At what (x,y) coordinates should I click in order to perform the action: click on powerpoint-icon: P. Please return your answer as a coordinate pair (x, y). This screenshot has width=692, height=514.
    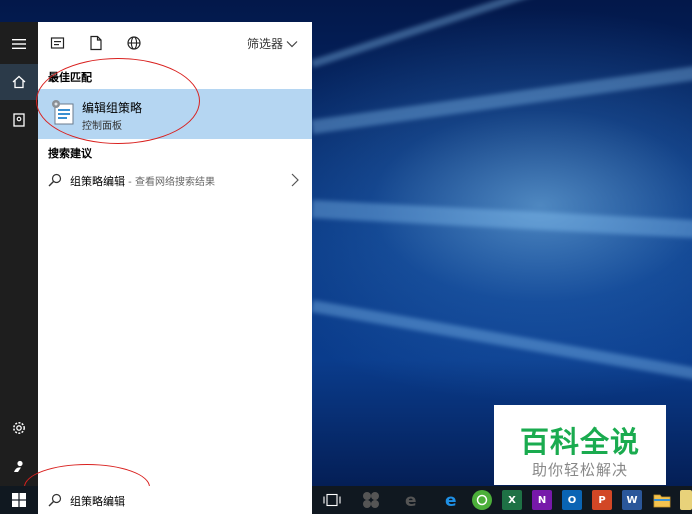
    Looking at the image, I should click on (602, 500).